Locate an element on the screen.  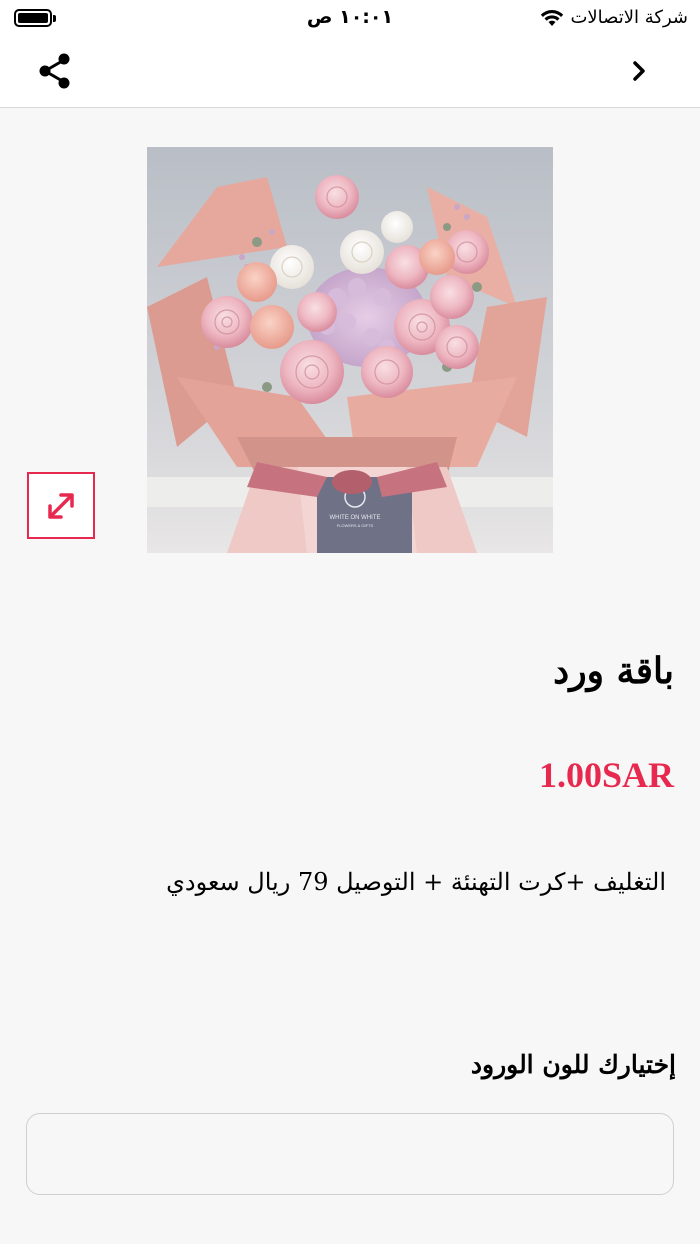
status-time: ١٠:٠١ ص is located at coordinates (350, 17).